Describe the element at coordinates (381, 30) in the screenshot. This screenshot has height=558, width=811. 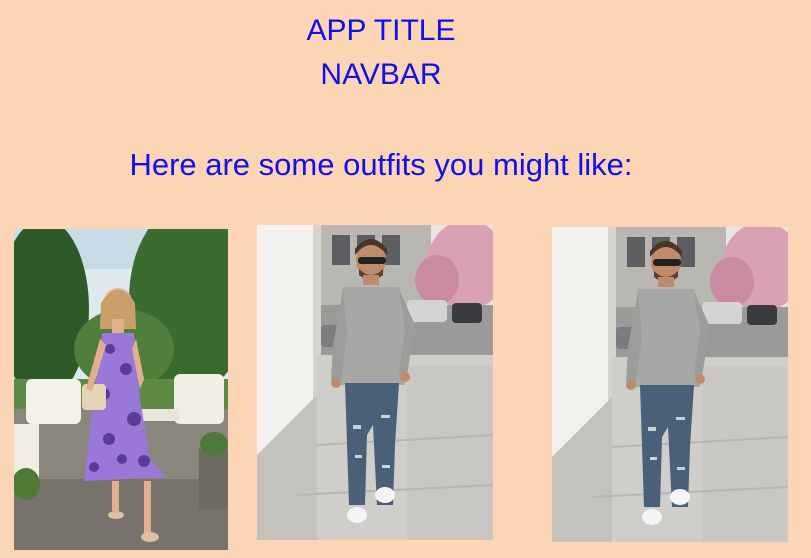
I see `app-title: APP TITLE` at that location.